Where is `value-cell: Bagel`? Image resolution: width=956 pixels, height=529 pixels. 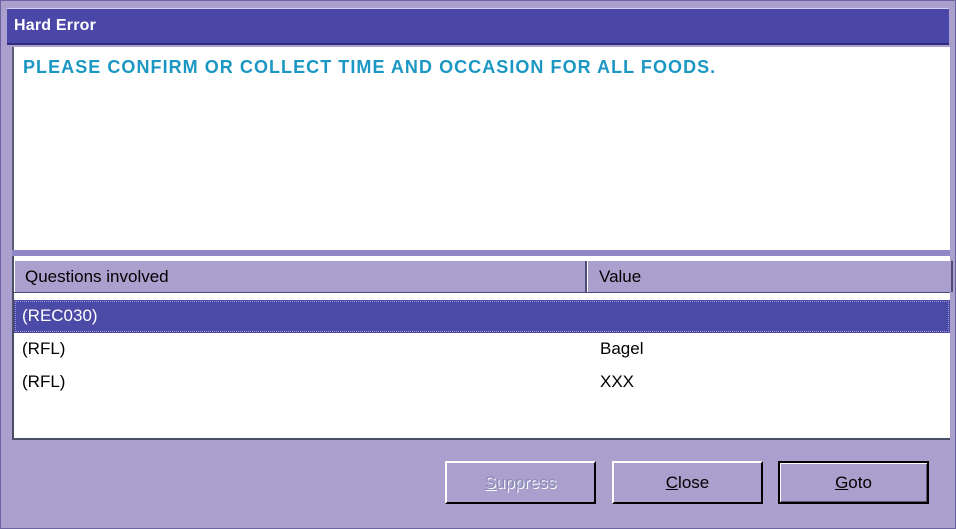 value-cell: Bagel is located at coordinates (622, 348).